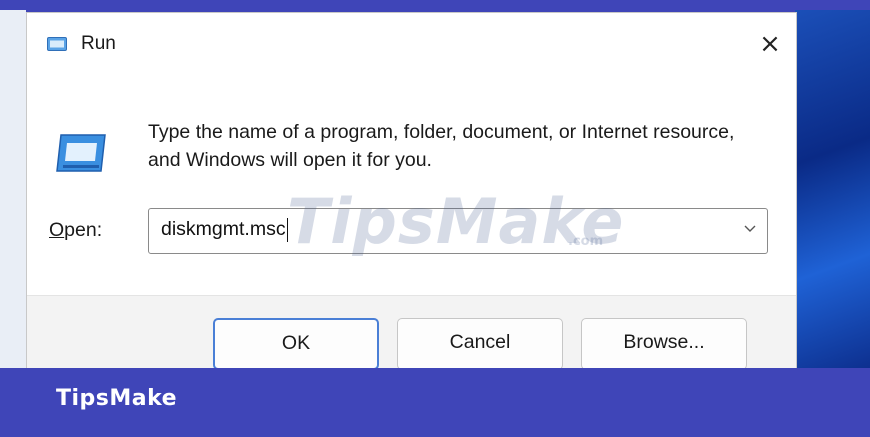 The height and width of the screenshot is (437, 870). Describe the element at coordinates (57, 44) in the screenshot. I see `run-app-icon` at that location.